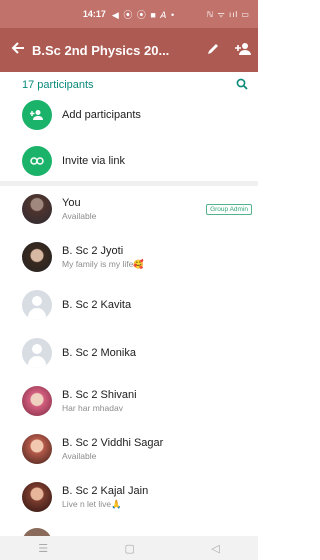 This screenshot has height=560, width=320. I want to click on status-bar: 14:17 ◀ ⦿ ⦿ ■ 𝘈 • ℕ ᯤ ııl ▭, so click(129, 14).